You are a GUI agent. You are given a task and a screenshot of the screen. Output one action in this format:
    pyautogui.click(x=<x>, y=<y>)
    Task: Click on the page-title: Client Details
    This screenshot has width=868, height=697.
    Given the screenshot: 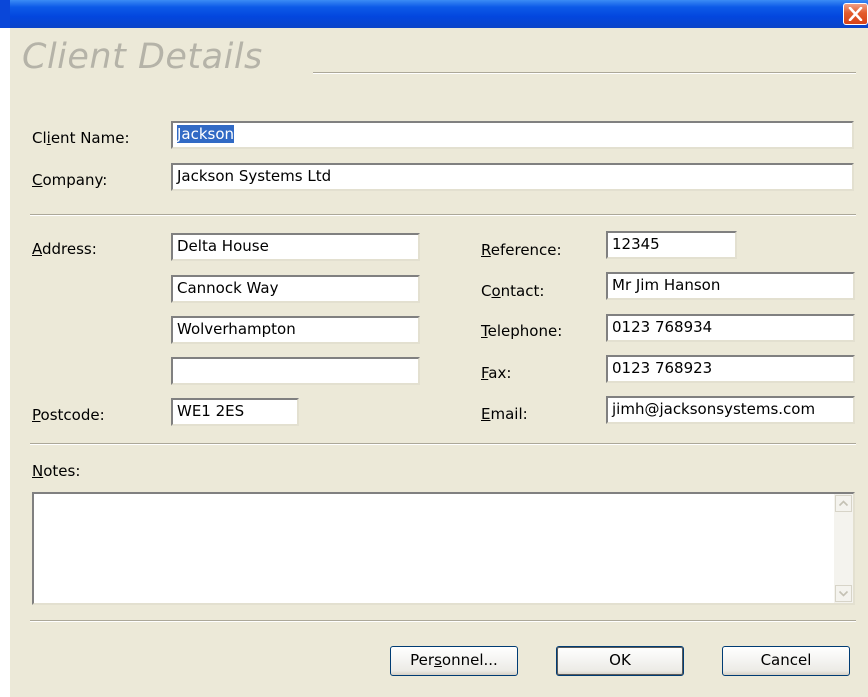 What is the action you would take?
    pyautogui.click(x=142, y=57)
    